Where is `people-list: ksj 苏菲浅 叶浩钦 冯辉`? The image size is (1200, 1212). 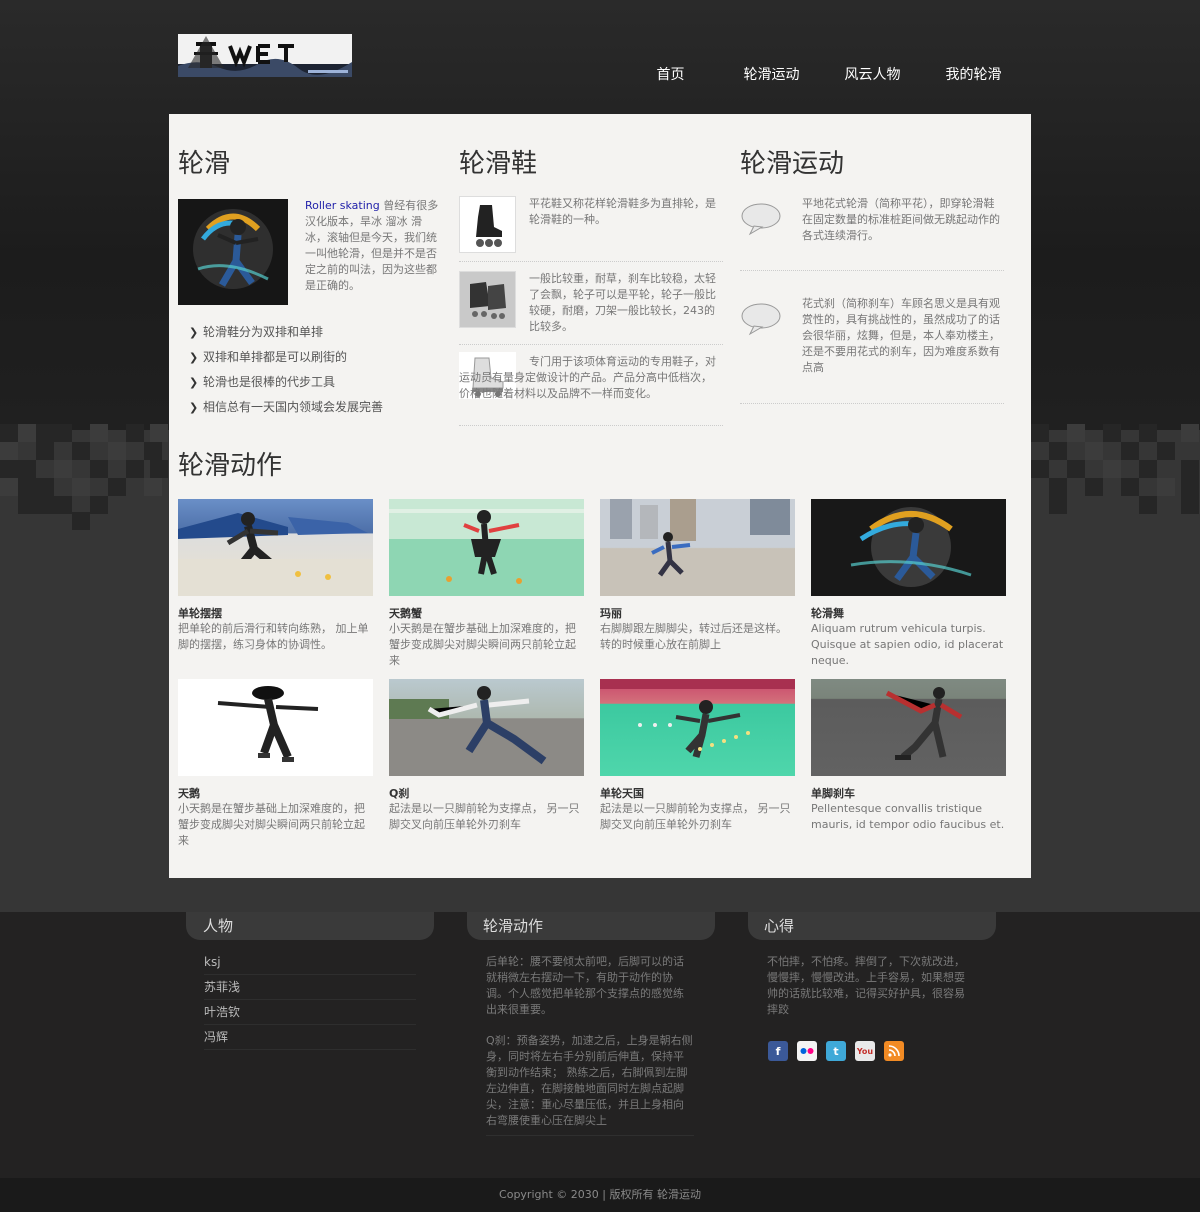 people-list: ksj 苏菲浅 叶浩钦 冯辉 is located at coordinates (310, 1000).